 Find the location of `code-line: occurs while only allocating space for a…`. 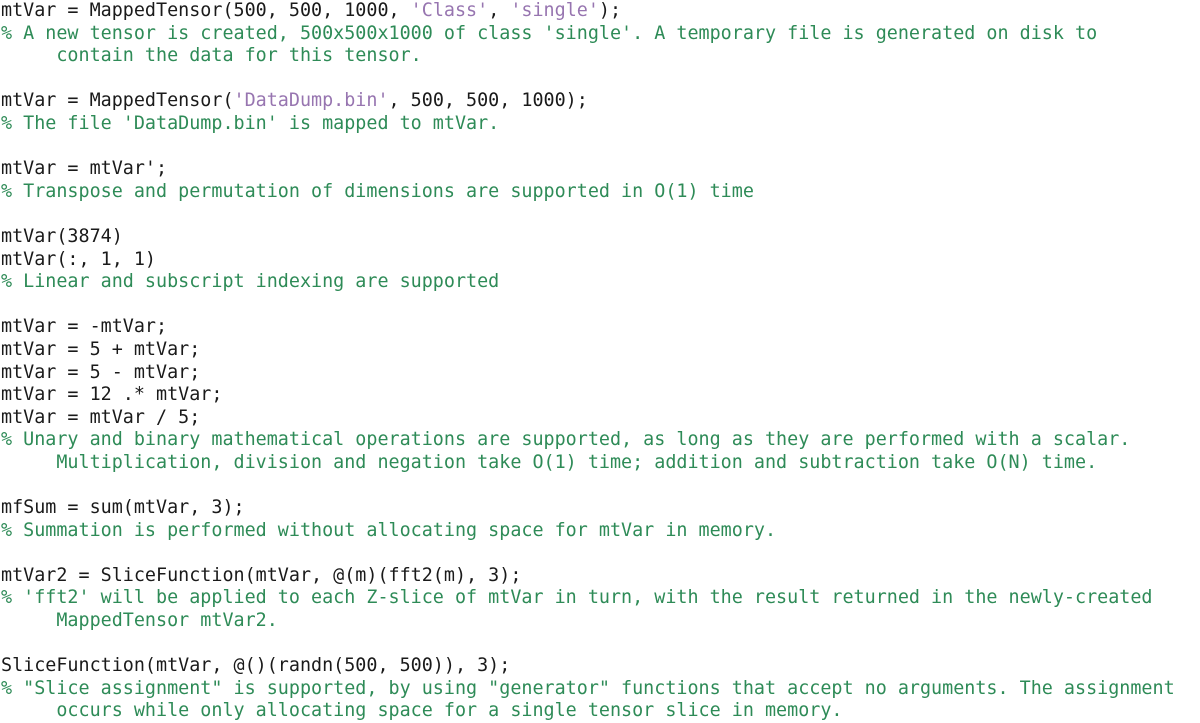

code-line: occurs while only allocating space for a… is located at coordinates (600, 711).